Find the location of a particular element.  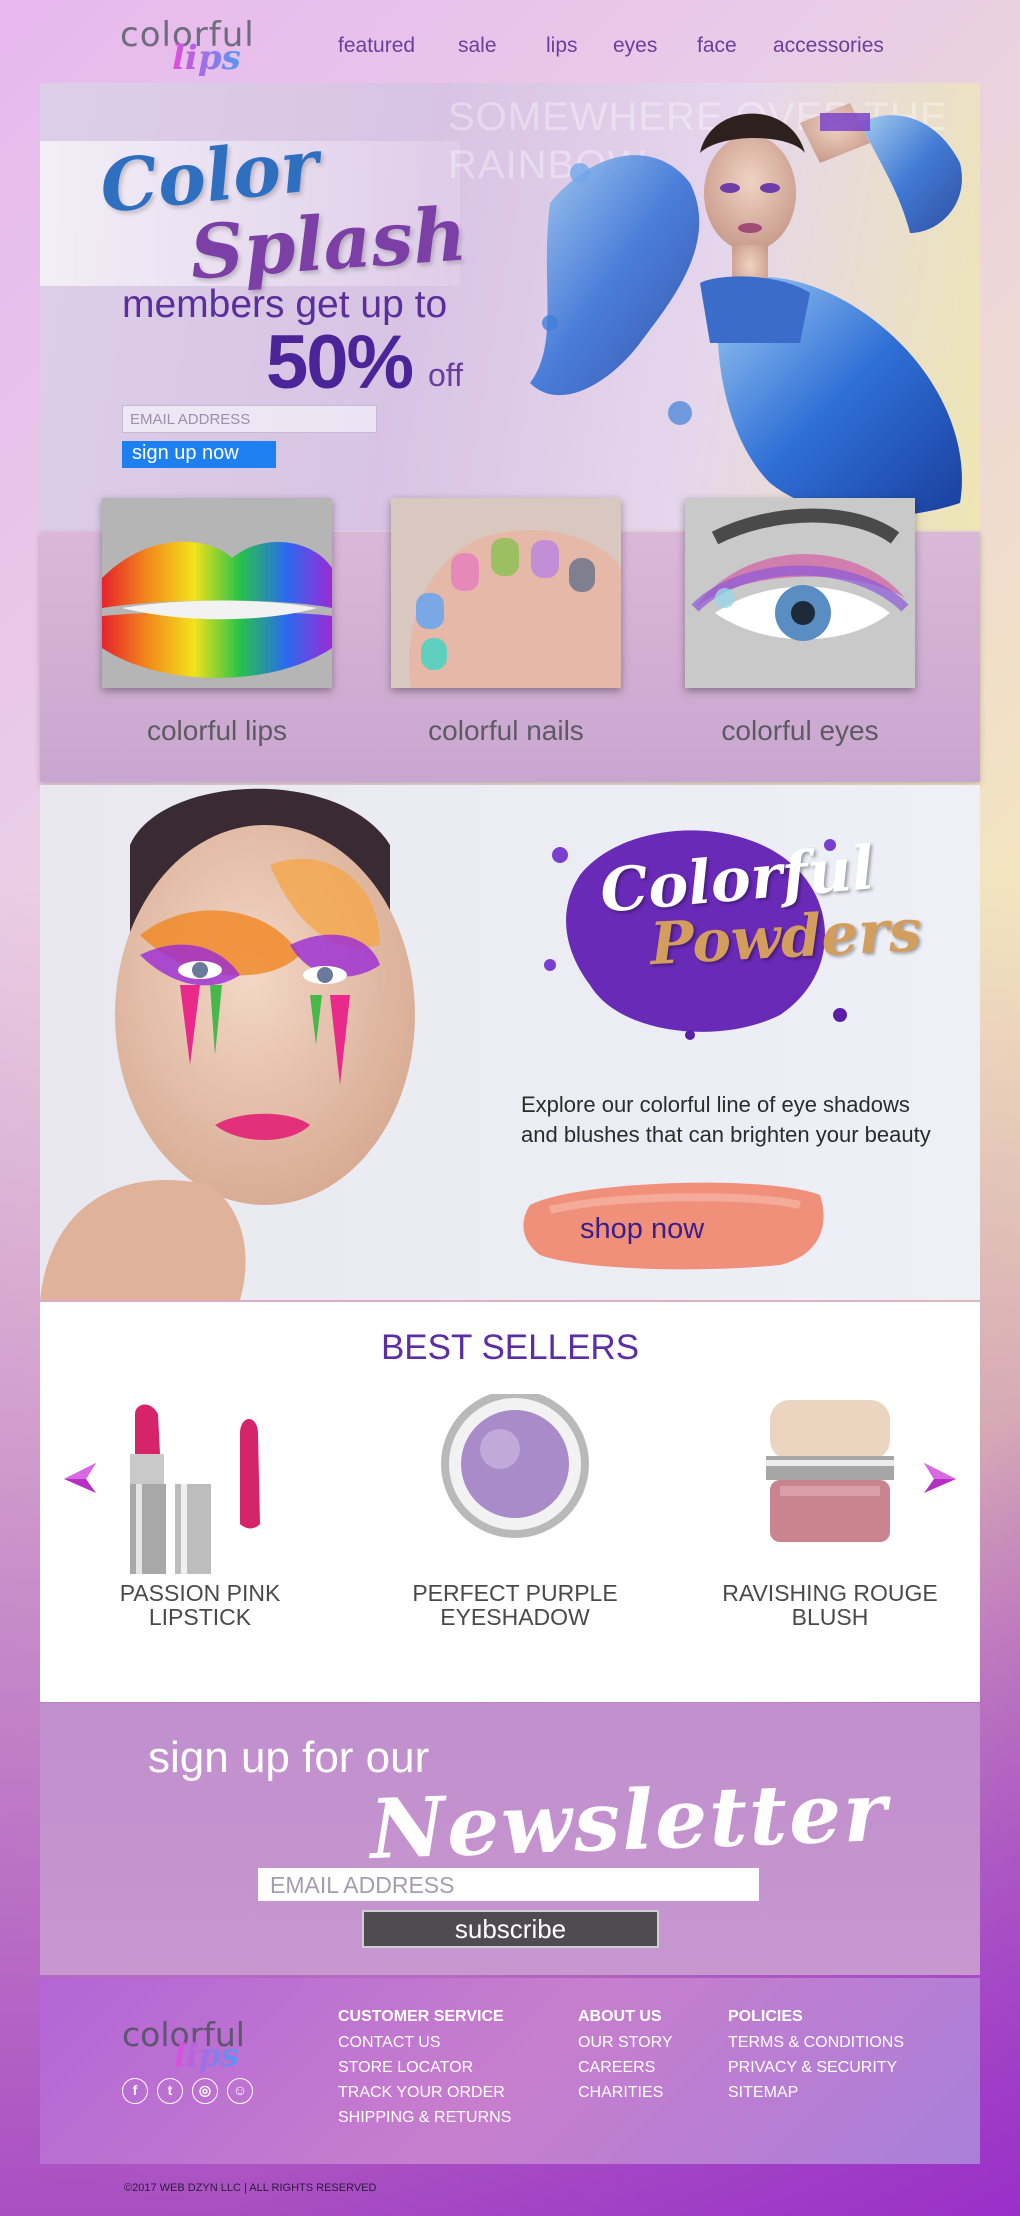

footer-link-shipping-returns: SHIPPING & RETURNS is located at coordinates (424, 2117).